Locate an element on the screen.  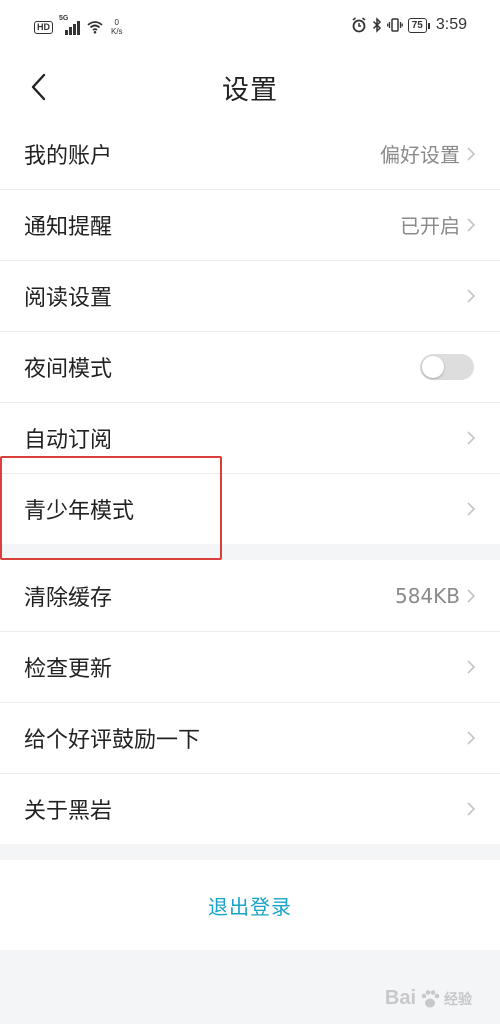
alarm-icon is located at coordinates (359, 25).